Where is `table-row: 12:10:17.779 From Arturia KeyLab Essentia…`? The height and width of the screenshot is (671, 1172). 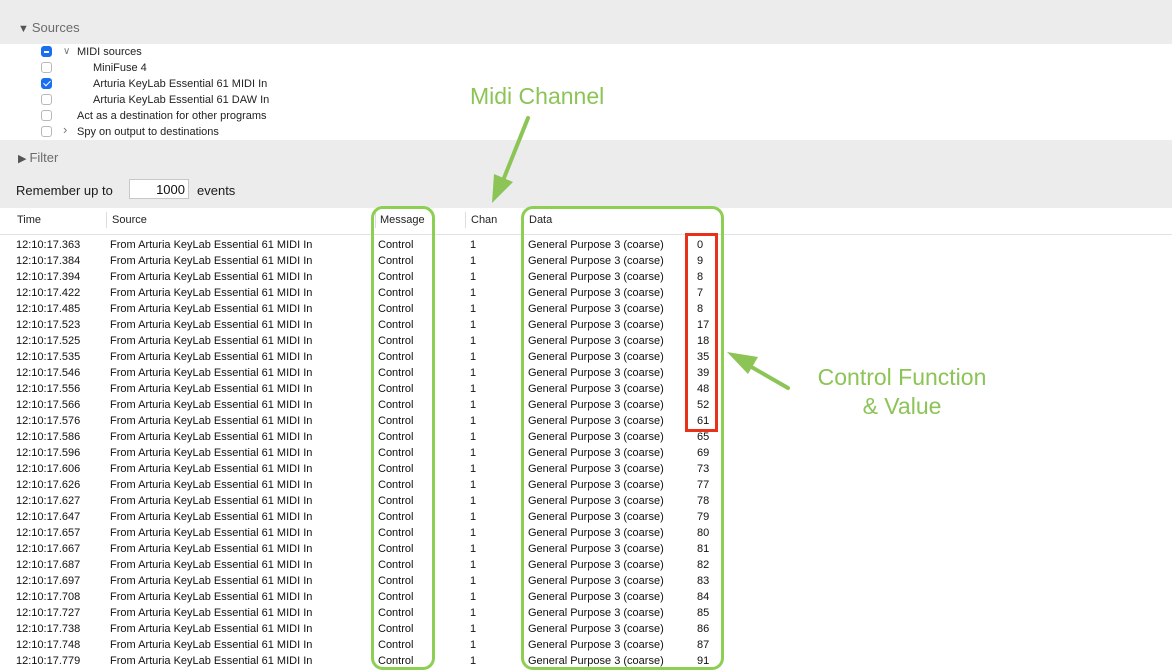
table-row: 12:10:17.779 From Arturia KeyLab Essentia… is located at coordinates (586, 661).